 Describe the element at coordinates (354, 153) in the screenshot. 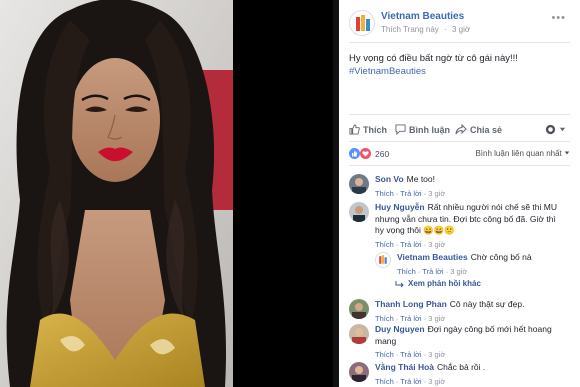

I see `like-reaction-icon` at that location.